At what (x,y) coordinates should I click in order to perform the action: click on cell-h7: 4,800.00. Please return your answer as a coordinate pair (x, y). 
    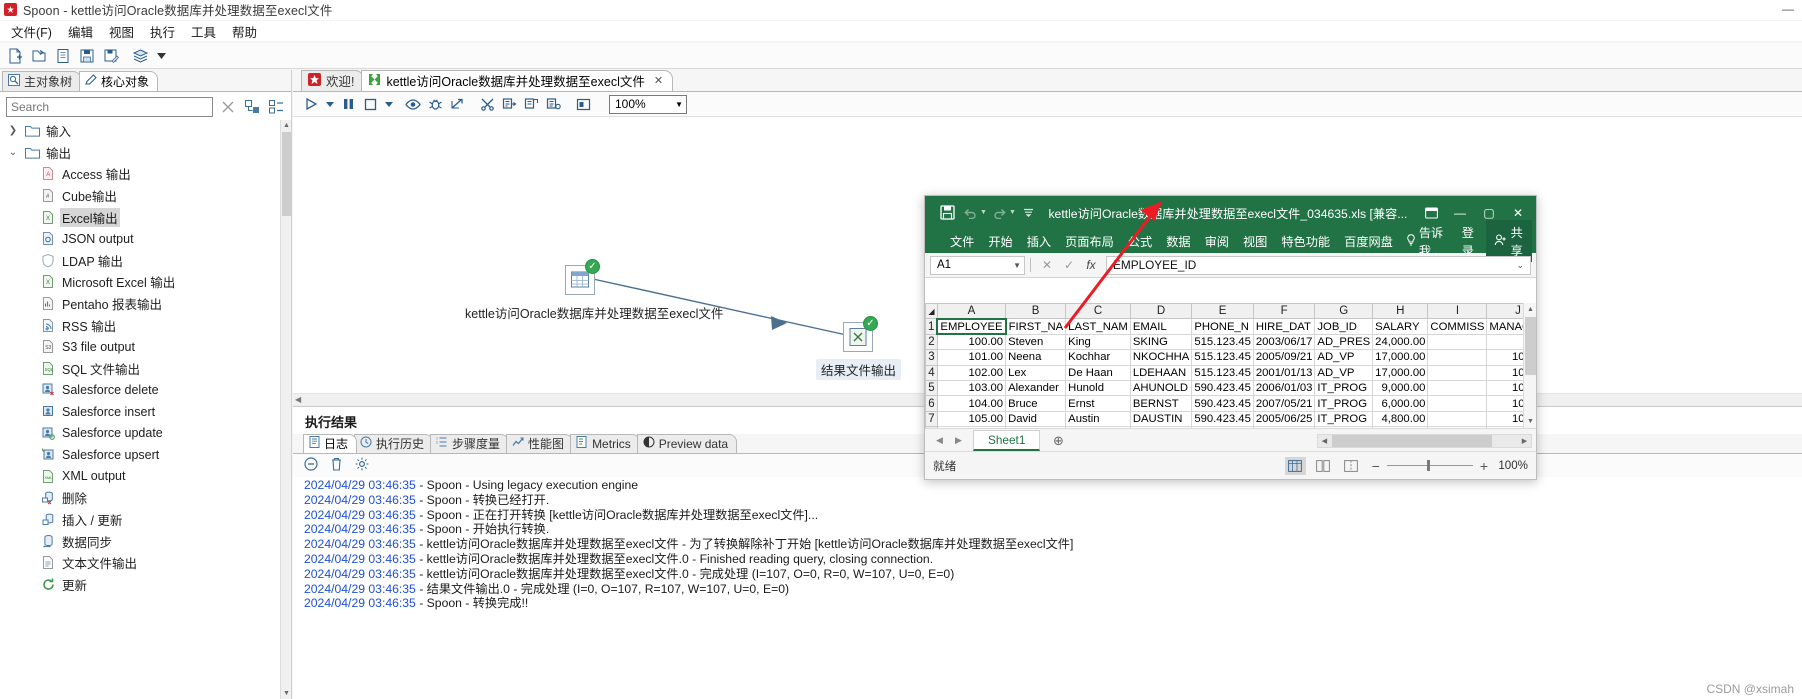
    Looking at the image, I should click on (1400, 419).